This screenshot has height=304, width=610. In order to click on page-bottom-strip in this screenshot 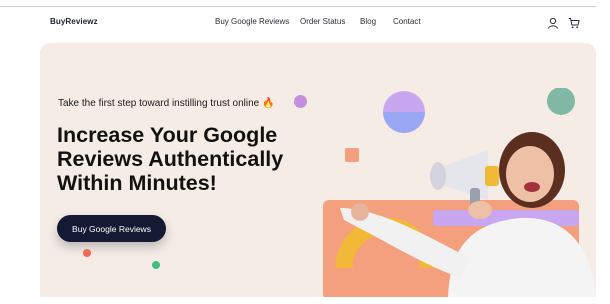, I will do `click(305, 300)`.